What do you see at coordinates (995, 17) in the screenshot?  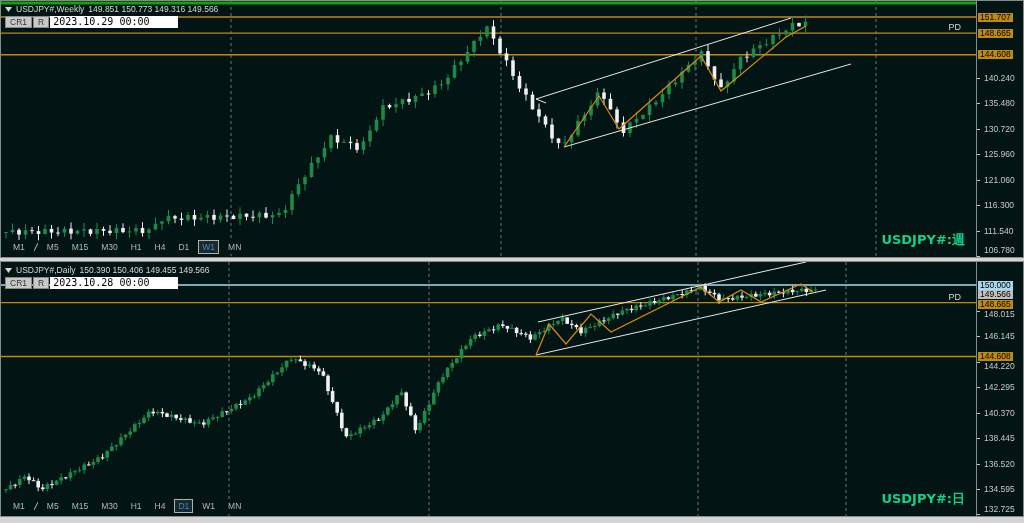 I see `price-label: 151.707` at bounding box center [995, 17].